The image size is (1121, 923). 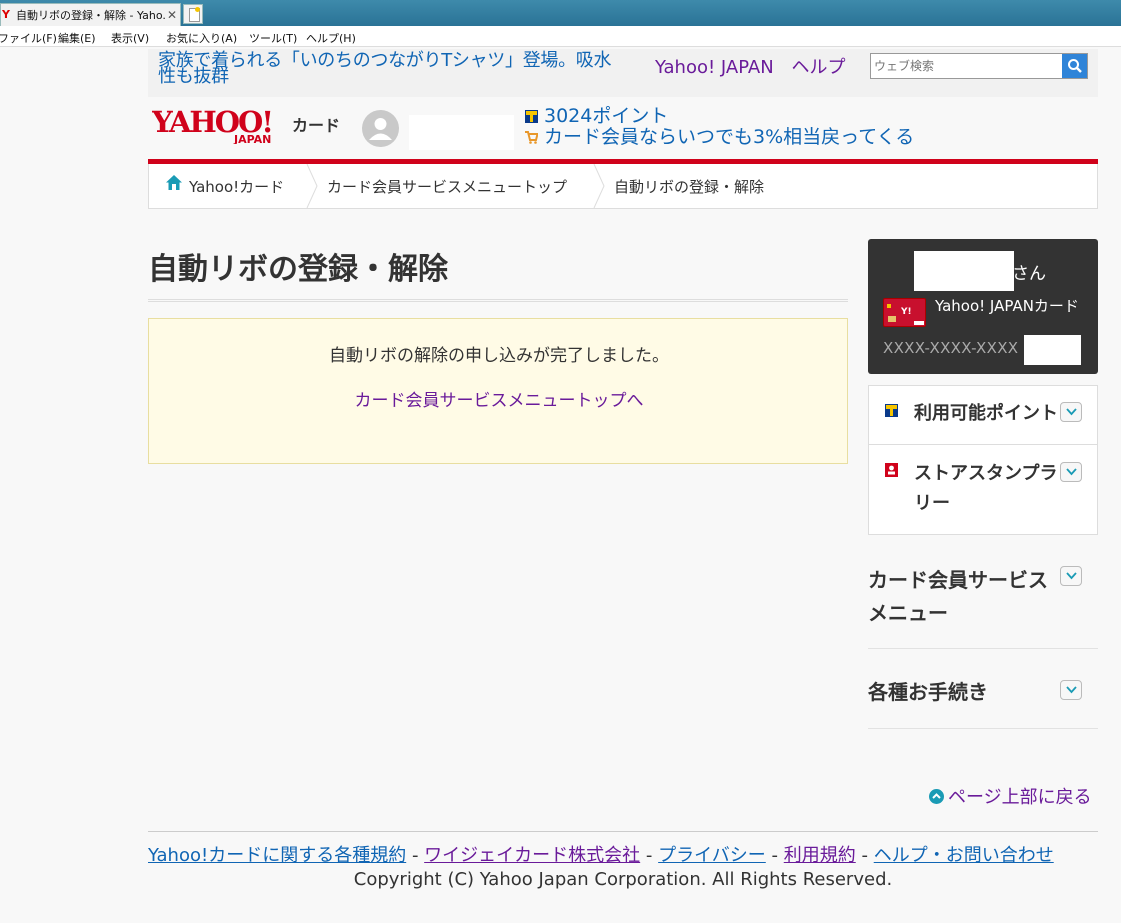 I want to click on points-link: 3024ポイント, so click(x=606, y=116).